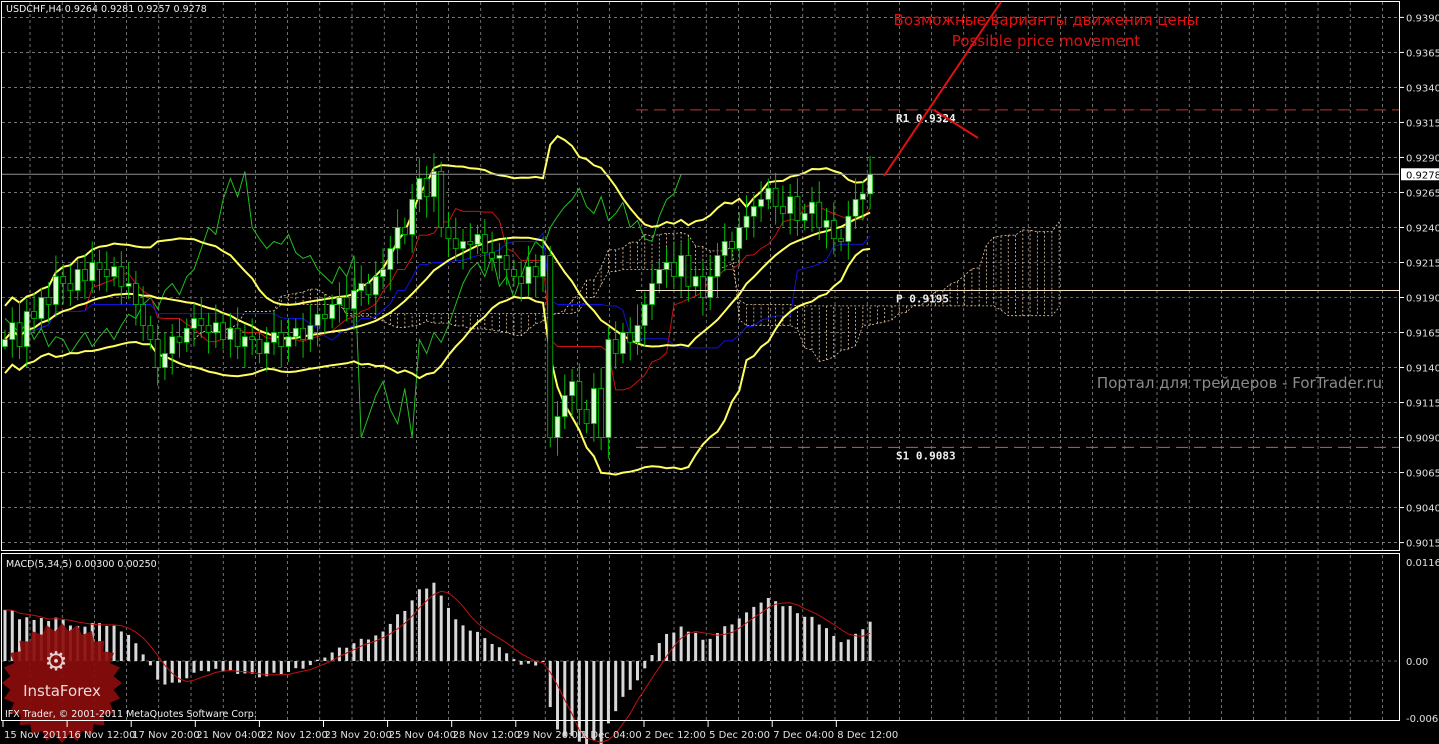 The image size is (1439, 744). Describe the element at coordinates (1417, 662) in the screenshot. I see `macd-tick-label: 0.00` at that location.